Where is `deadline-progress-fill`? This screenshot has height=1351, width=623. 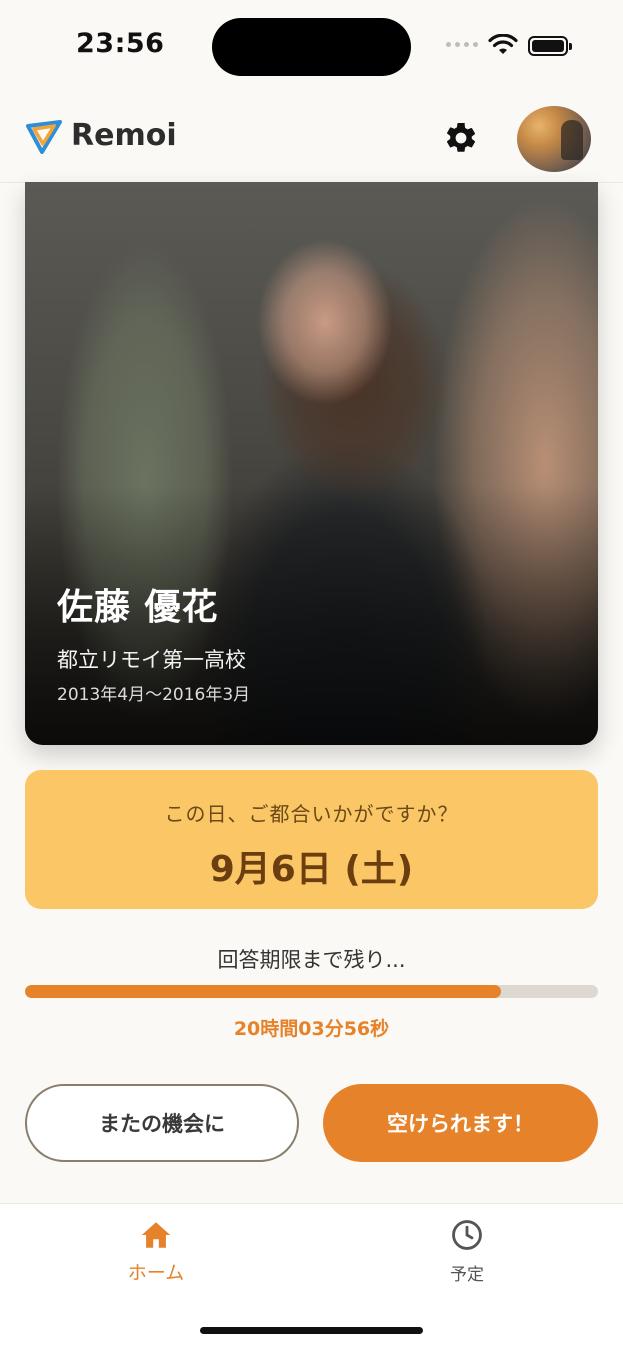 deadline-progress-fill is located at coordinates (263, 991).